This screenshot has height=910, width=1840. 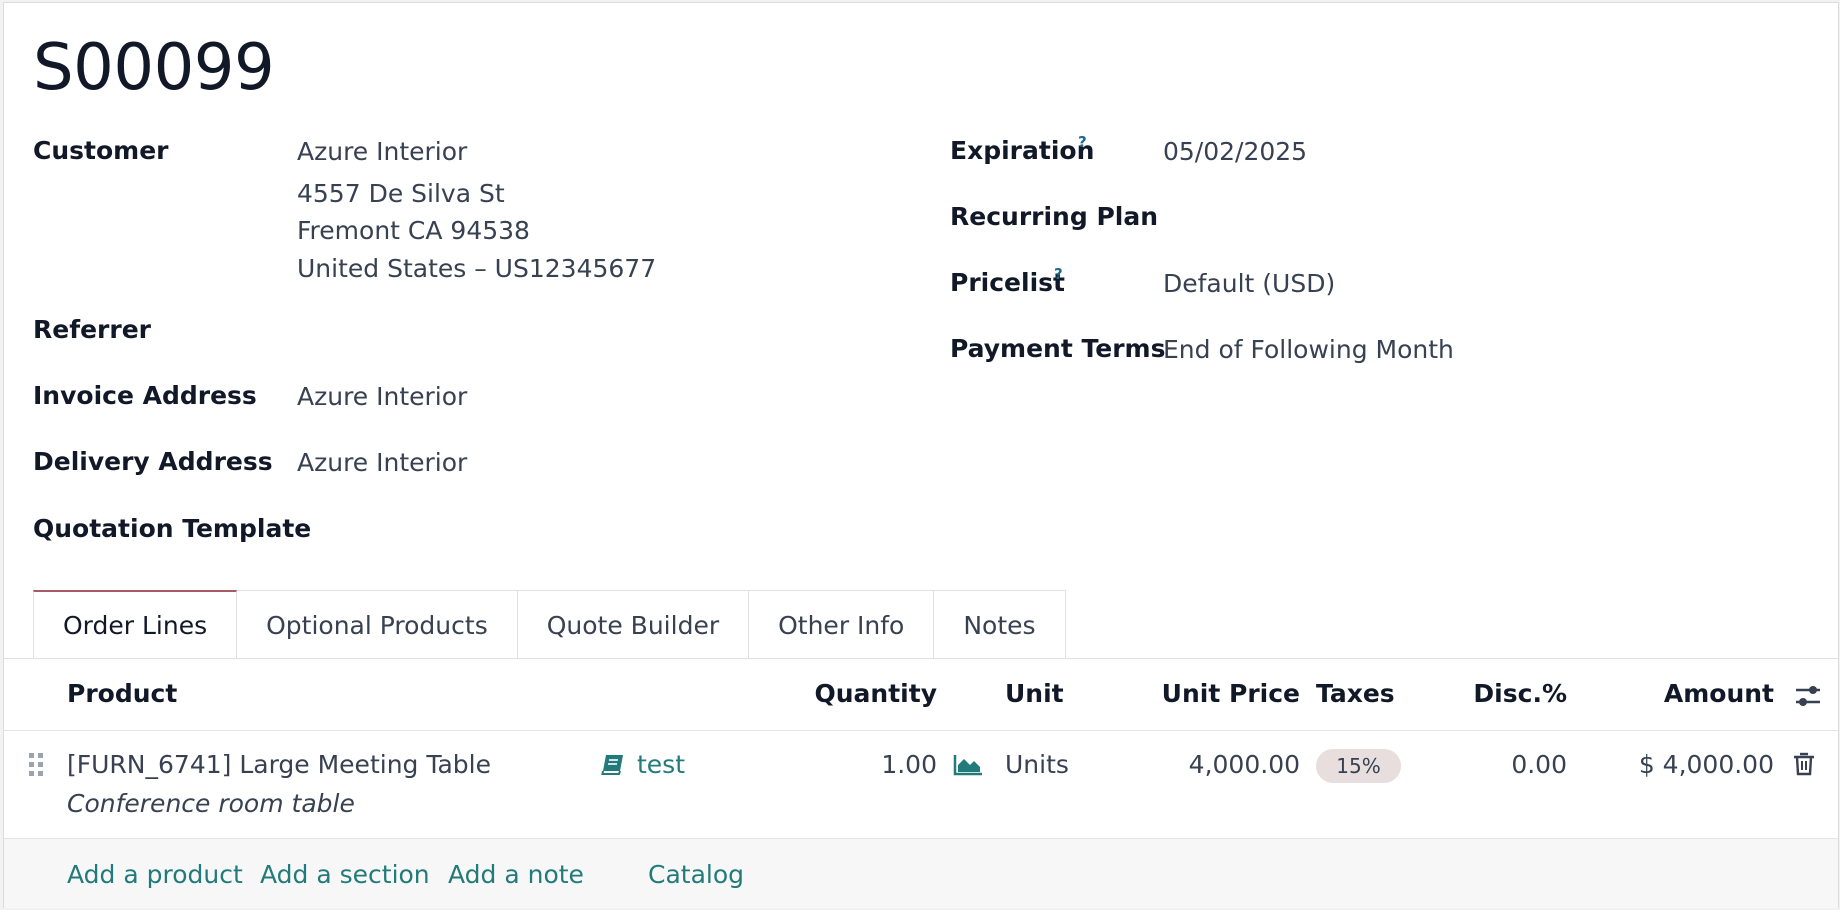 What do you see at coordinates (477, 268) in the screenshot?
I see `customer-address-line3: United States – US12345677` at bounding box center [477, 268].